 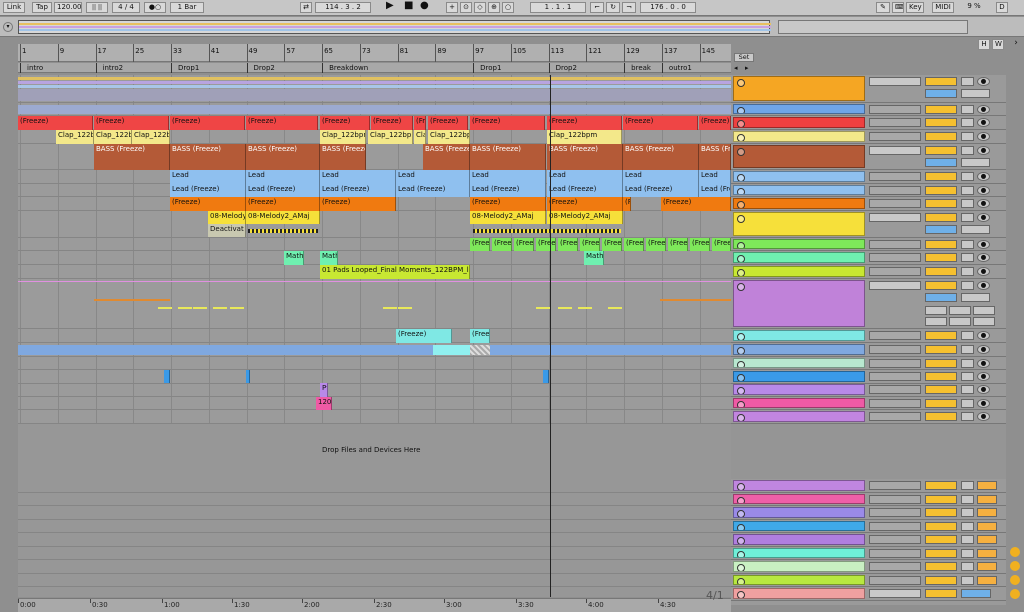 I want to click on clip: Clap_122bpm, so click(x=449, y=137).